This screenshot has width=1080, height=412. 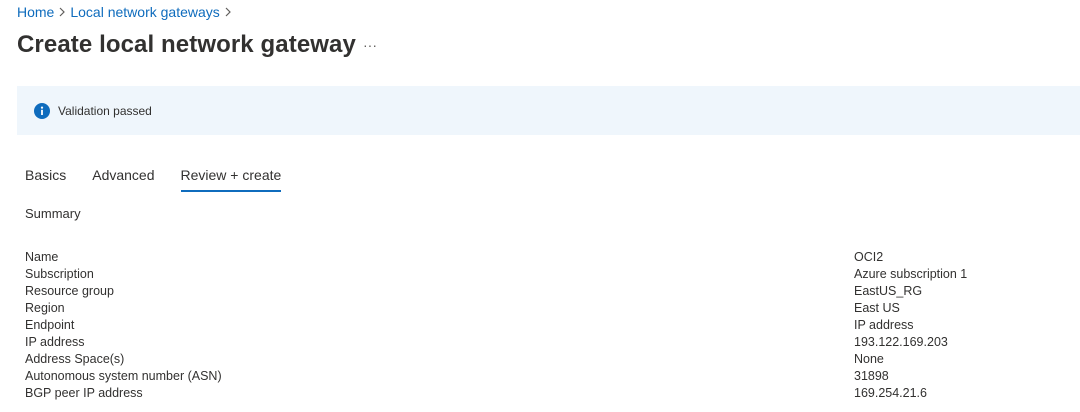 What do you see at coordinates (50, 325) in the screenshot?
I see `summary-label: Endpoint` at bounding box center [50, 325].